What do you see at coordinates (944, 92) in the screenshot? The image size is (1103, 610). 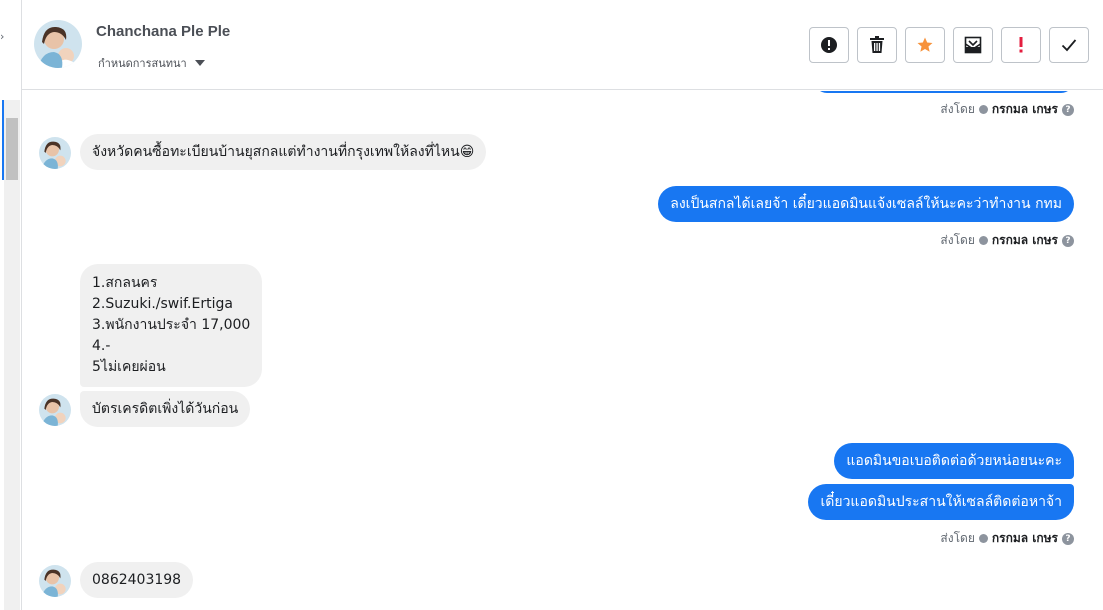 I see `message-bubble-outgoing-partial` at bounding box center [944, 92].